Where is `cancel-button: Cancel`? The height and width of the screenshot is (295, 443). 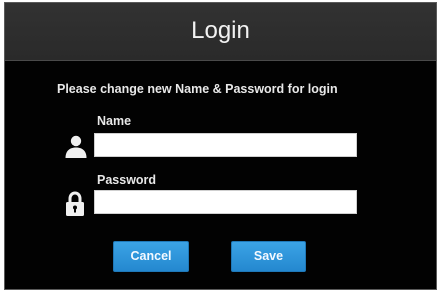
cancel-button: Cancel is located at coordinates (151, 256).